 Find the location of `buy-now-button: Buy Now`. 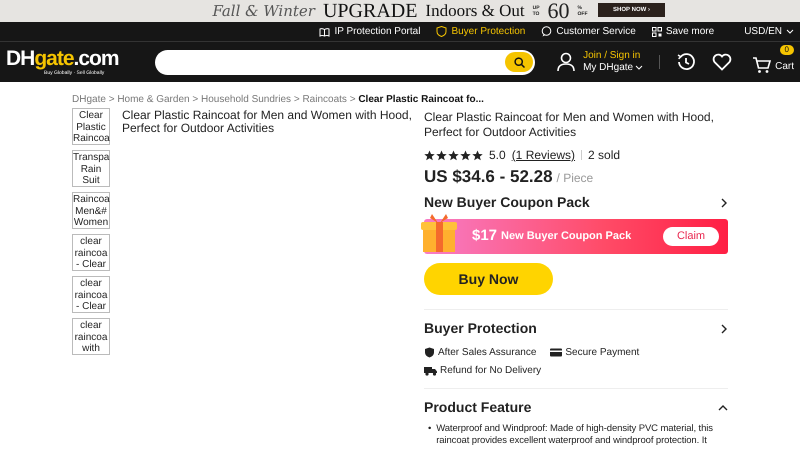

buy-now-button: Buy Now is located at coordinates (488, 279).